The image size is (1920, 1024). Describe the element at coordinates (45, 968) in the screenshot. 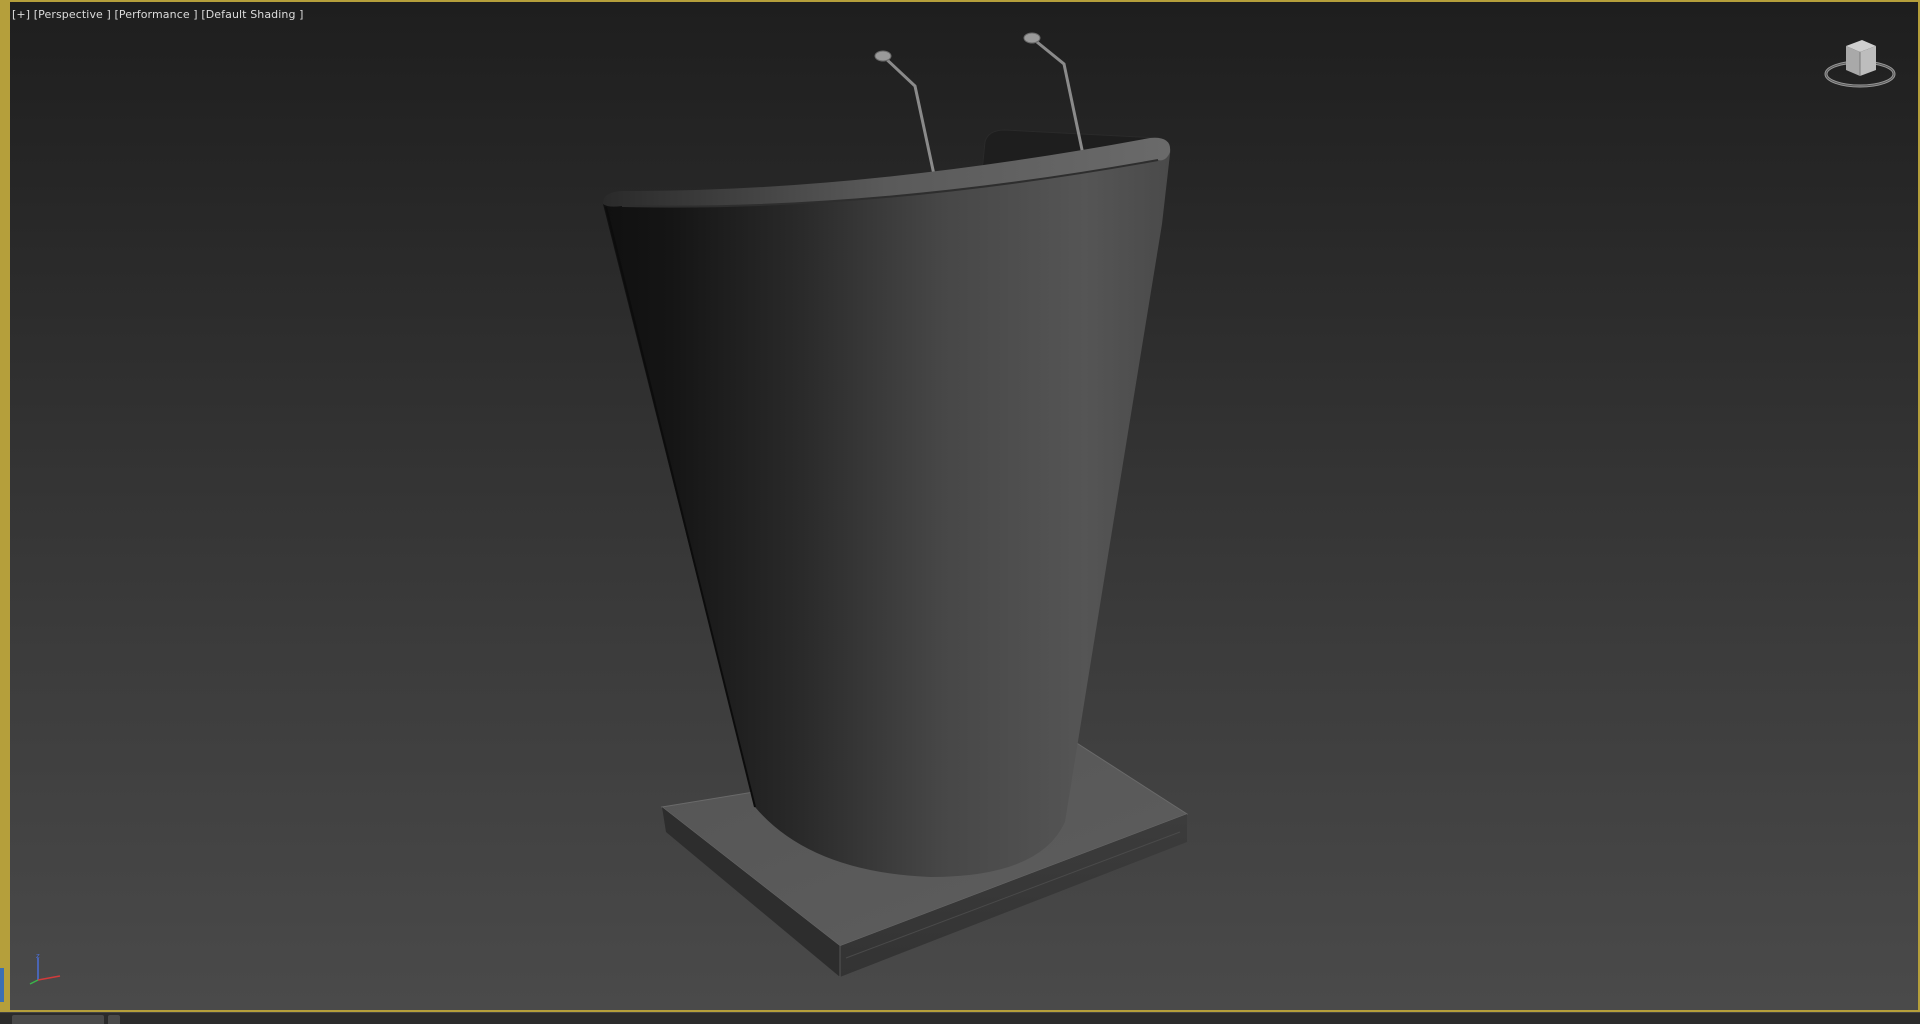

I see `axis-tripod-icon: z` at that location.